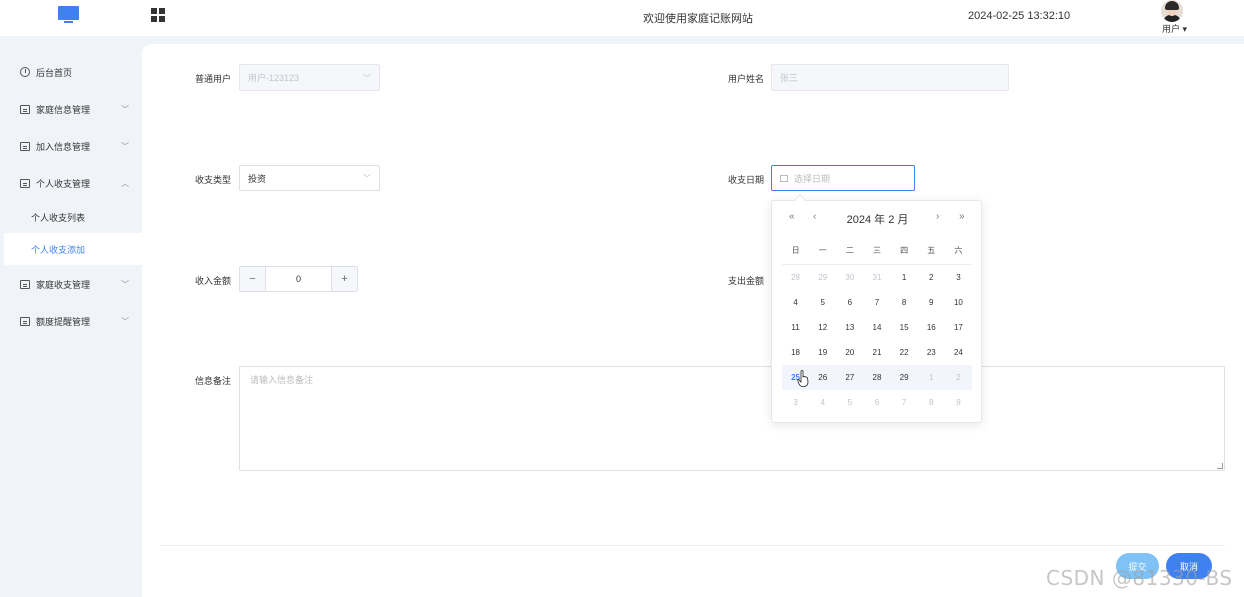 The height and width of the screenshot is (597, 1244). I want to click on note-textarea: 请输入信息备注, so click(732, 418).